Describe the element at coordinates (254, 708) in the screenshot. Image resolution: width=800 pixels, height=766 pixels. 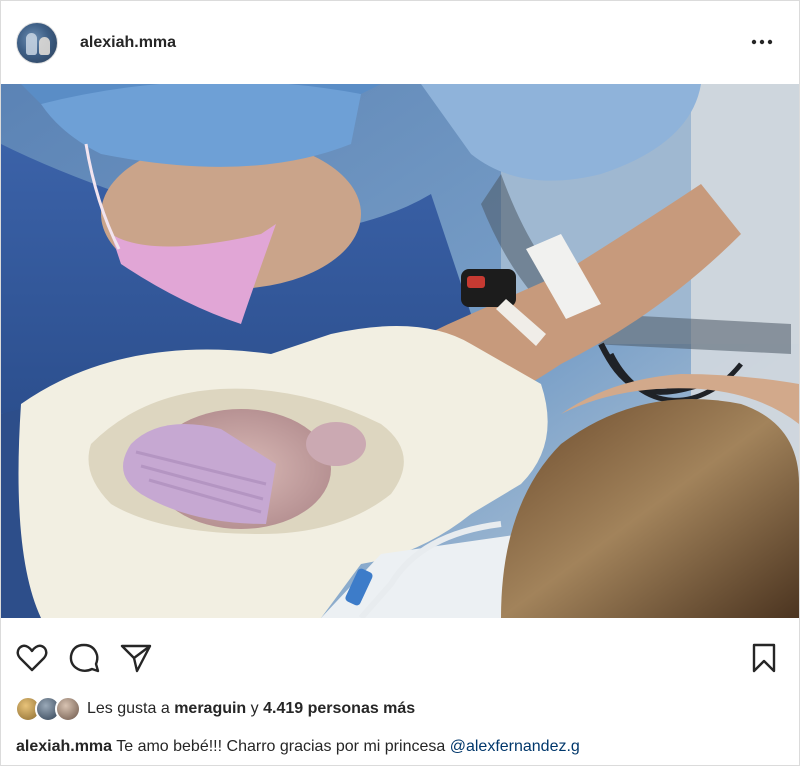
I see `likes-connector: y` at that location.